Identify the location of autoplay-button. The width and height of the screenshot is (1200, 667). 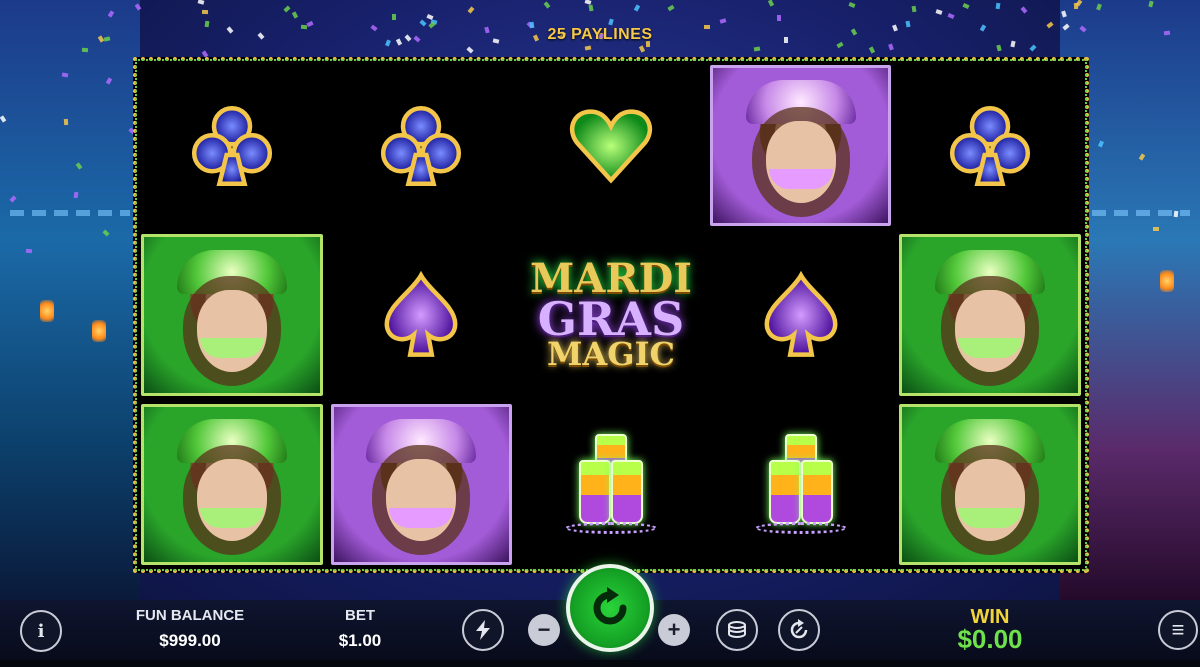
(799, 630).